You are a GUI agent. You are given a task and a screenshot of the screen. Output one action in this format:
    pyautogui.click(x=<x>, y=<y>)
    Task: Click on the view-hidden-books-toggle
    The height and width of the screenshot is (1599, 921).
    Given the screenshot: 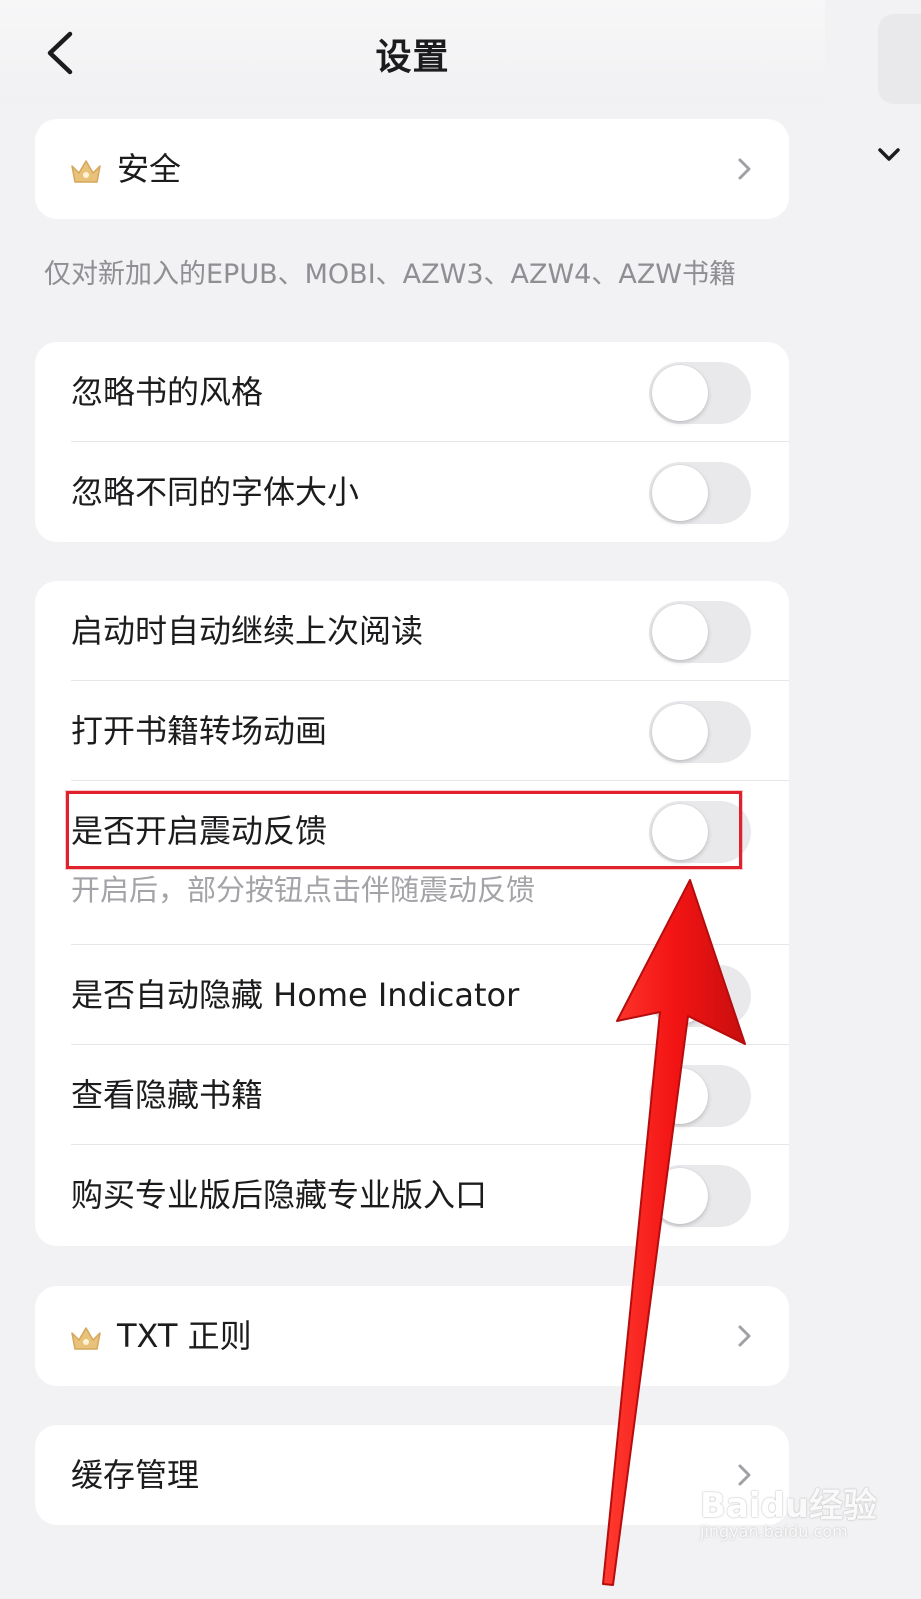 What is the action you would take?
    pyautogui.click(x=700, y=1096)
    